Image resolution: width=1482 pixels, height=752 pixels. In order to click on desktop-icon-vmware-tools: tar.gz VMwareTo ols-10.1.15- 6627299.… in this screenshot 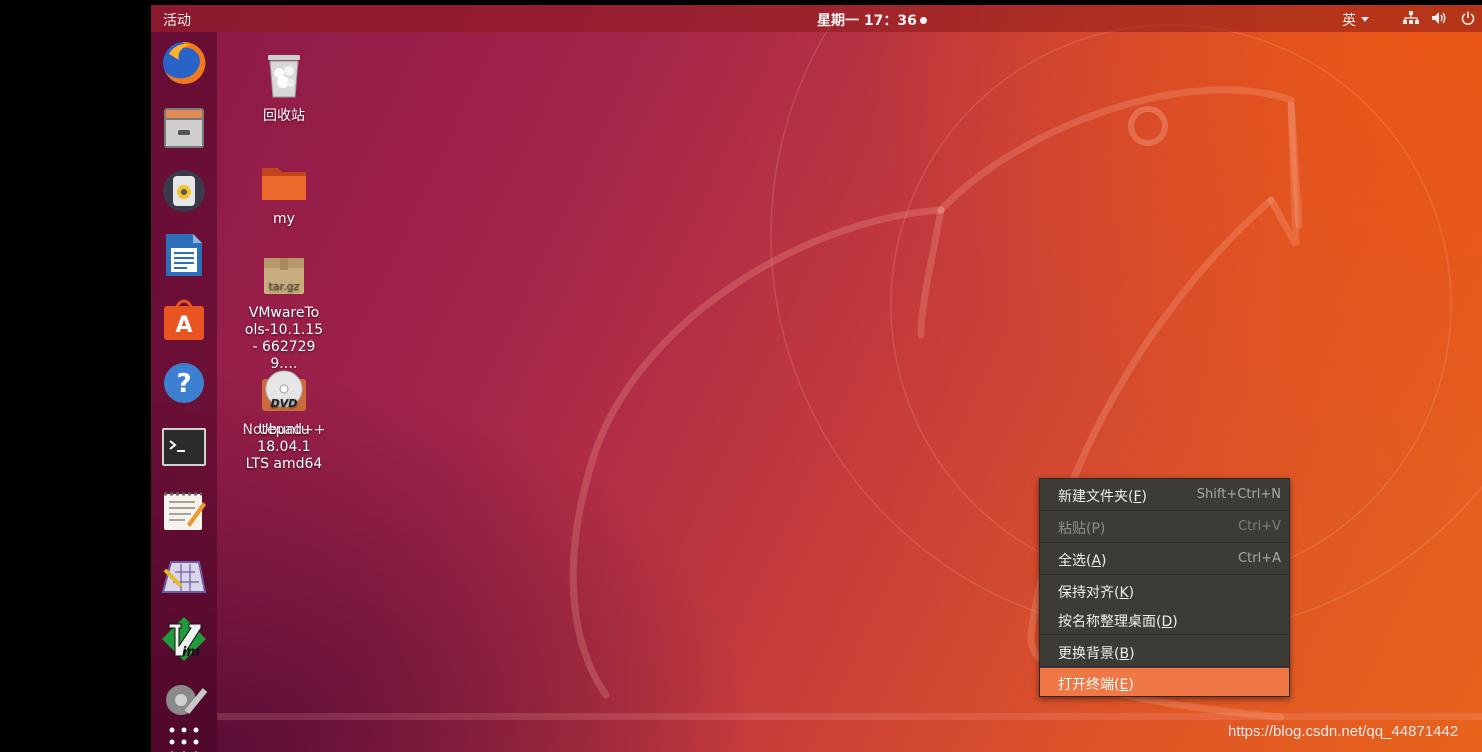, I will do `click(284, 313)`.